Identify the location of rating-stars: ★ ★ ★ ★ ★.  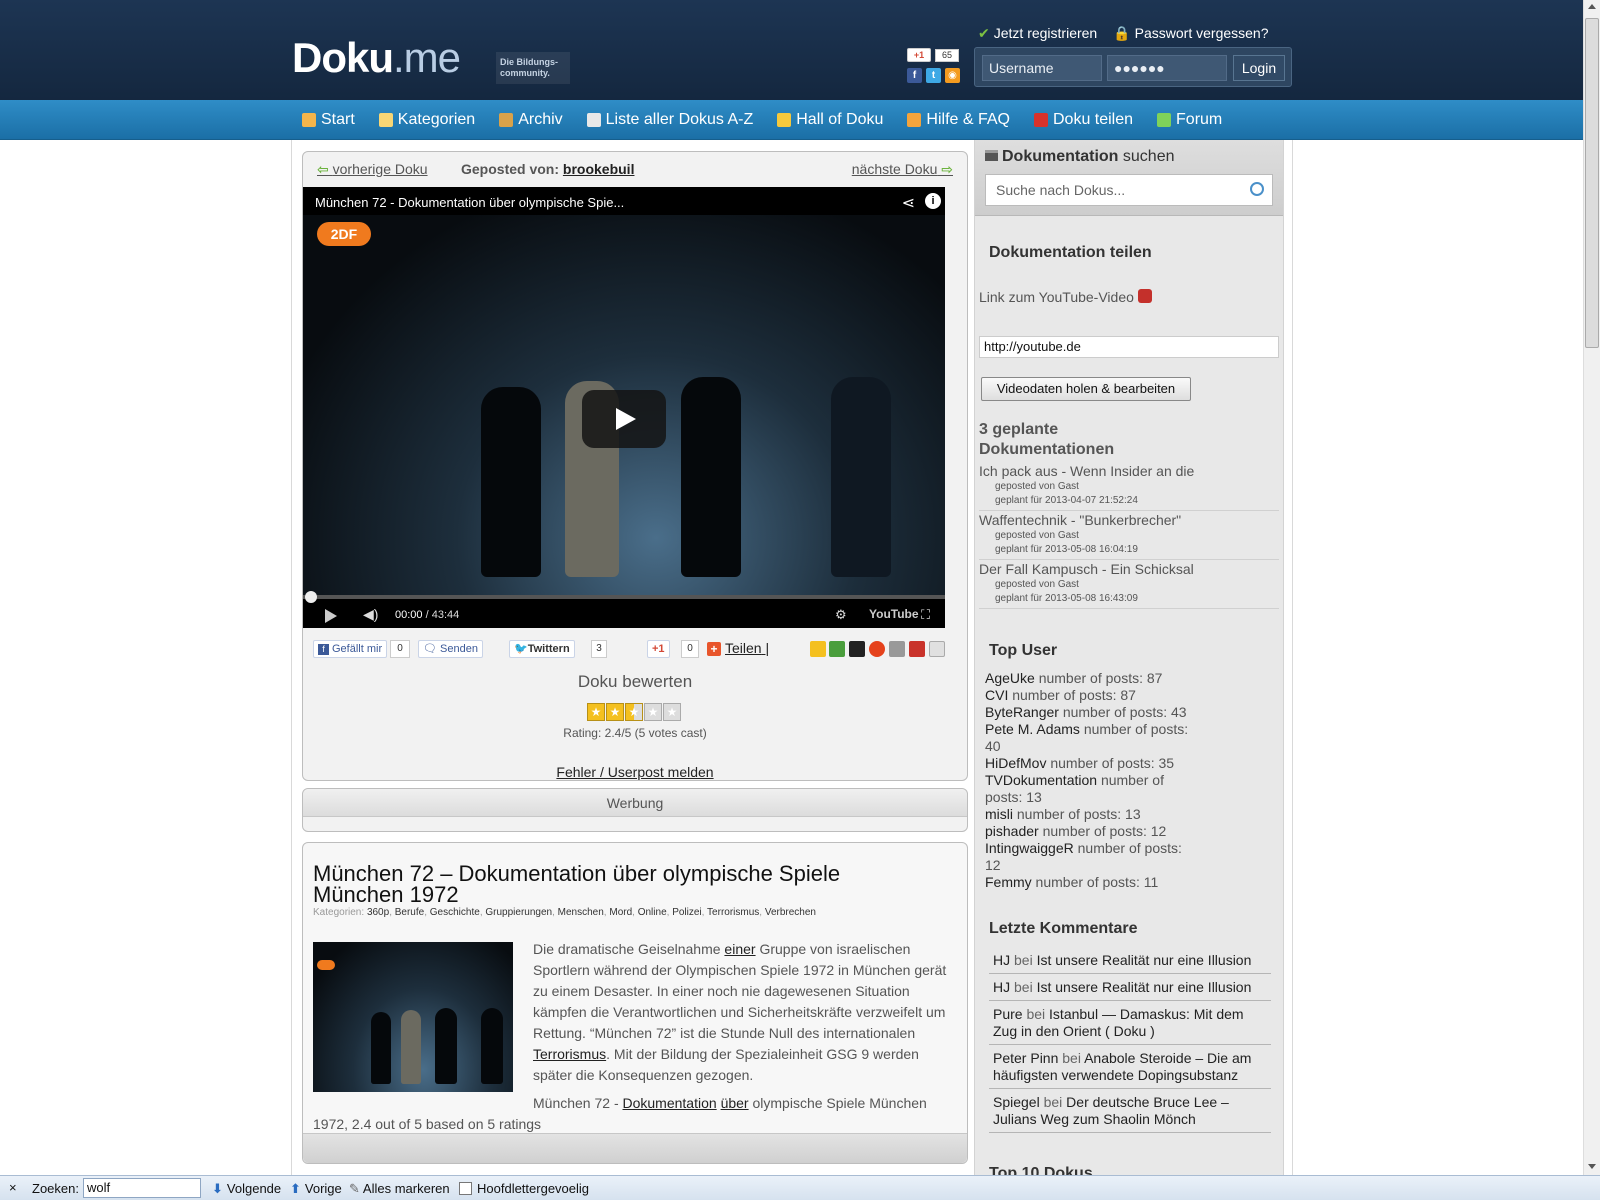
(634, 712).